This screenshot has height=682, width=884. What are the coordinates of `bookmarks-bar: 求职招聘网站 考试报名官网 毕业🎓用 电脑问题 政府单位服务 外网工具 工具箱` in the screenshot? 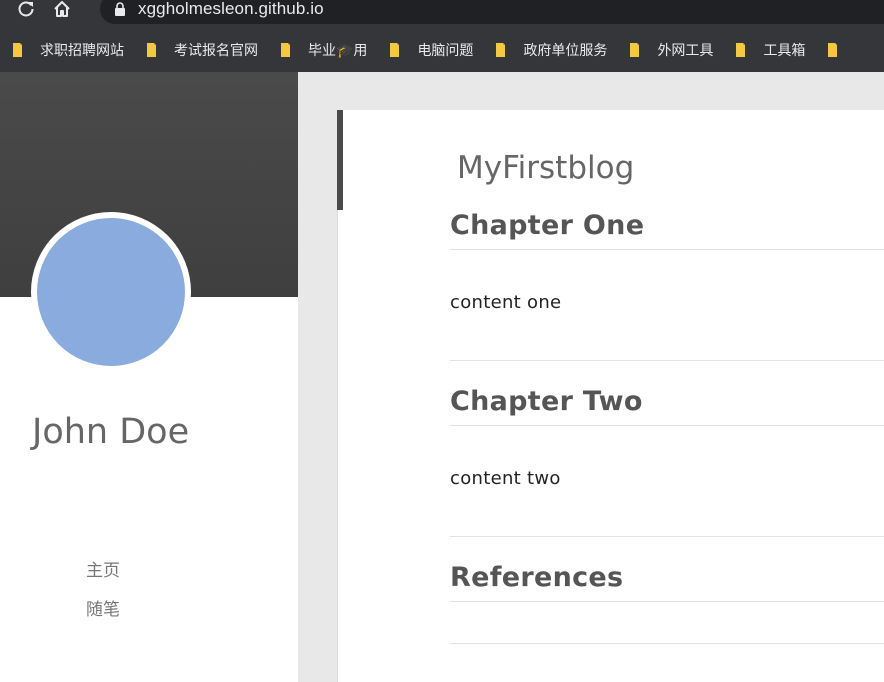 It's located at (442, 50).